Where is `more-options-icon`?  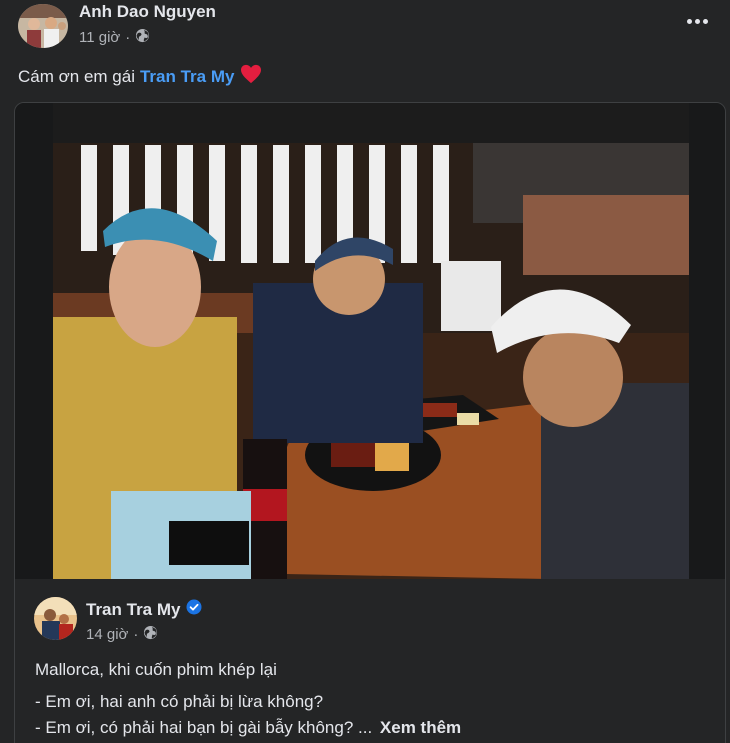
more-options-icon is located at coordinates (697, 21).